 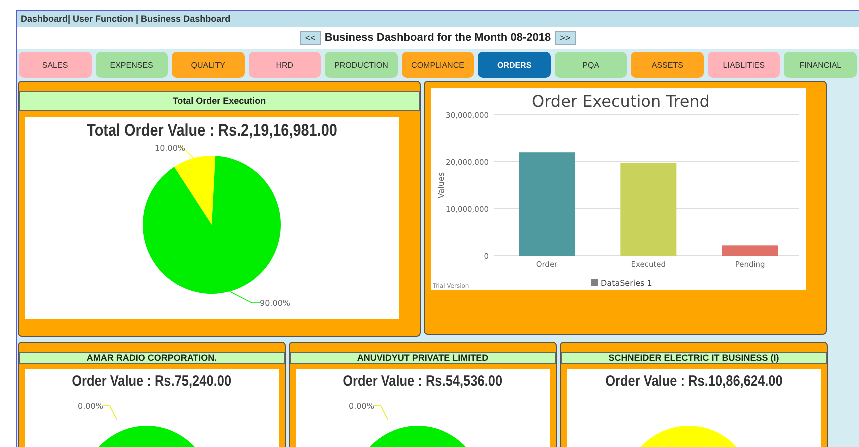 What do you see at coordinates (55, 65) in the screenshot?
I see `tab: SALES` at bounding box center [55, 65].